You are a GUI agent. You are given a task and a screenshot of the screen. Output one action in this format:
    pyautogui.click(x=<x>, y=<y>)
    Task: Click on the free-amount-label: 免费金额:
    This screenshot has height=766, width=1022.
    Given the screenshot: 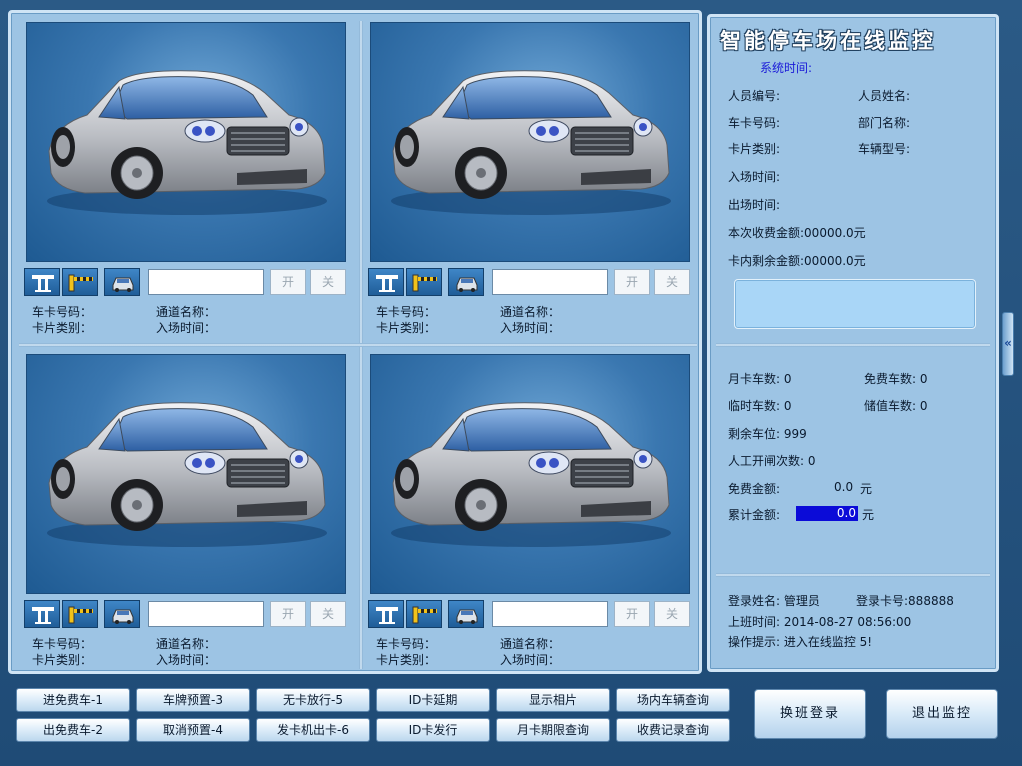 What is the action you would take?
    pyautogui.click(x=754, y=489)
    